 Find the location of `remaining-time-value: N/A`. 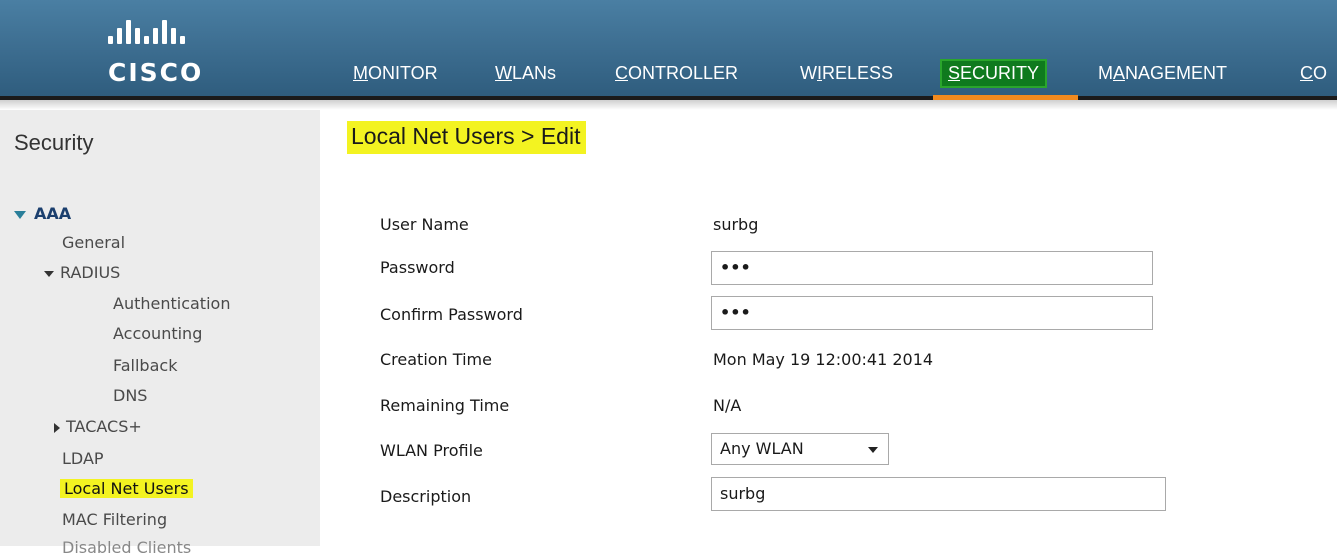

remaining-time-value: N/A is located at coordinates (727, 405).